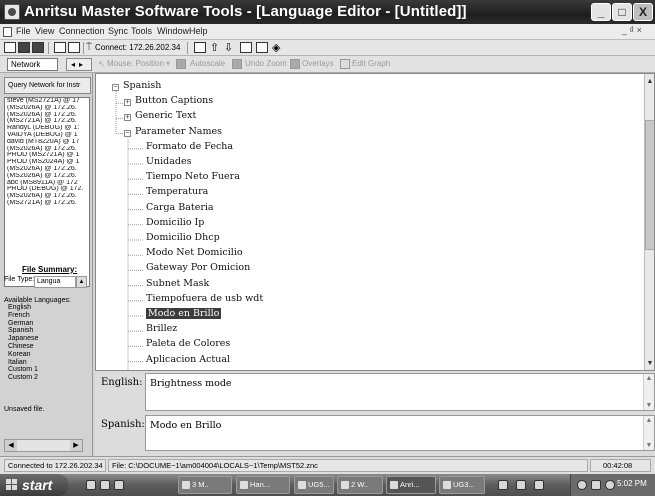 The height and width of the screenshot is (496, 655). I want to click on document-icon, so click(7, 32).